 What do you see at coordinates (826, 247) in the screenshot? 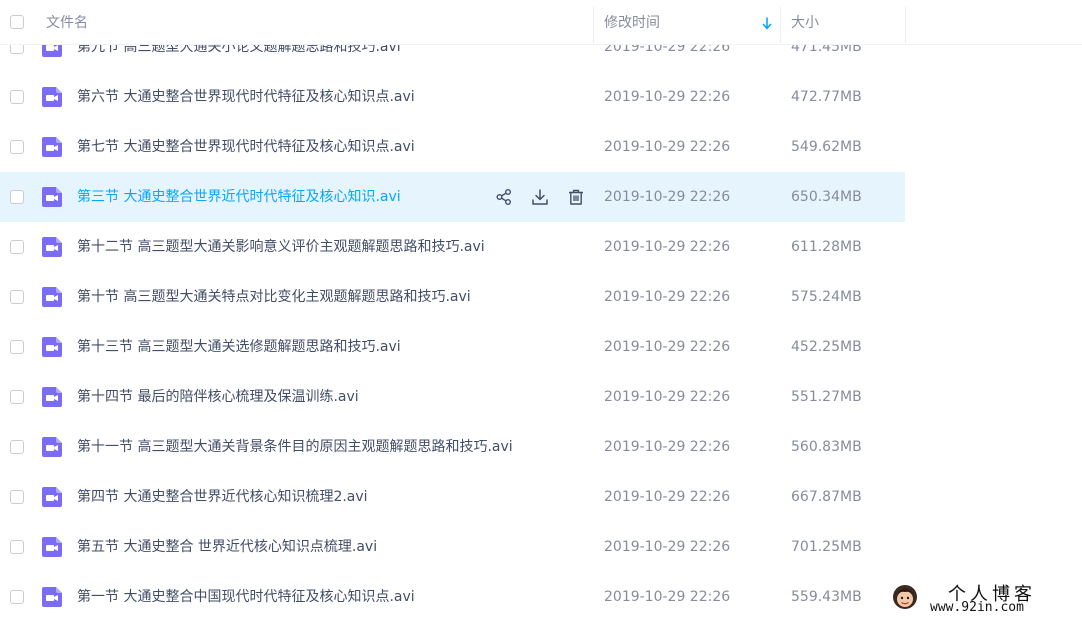
I see `file-size: 611.28MB` at bounding box center [826, 247].